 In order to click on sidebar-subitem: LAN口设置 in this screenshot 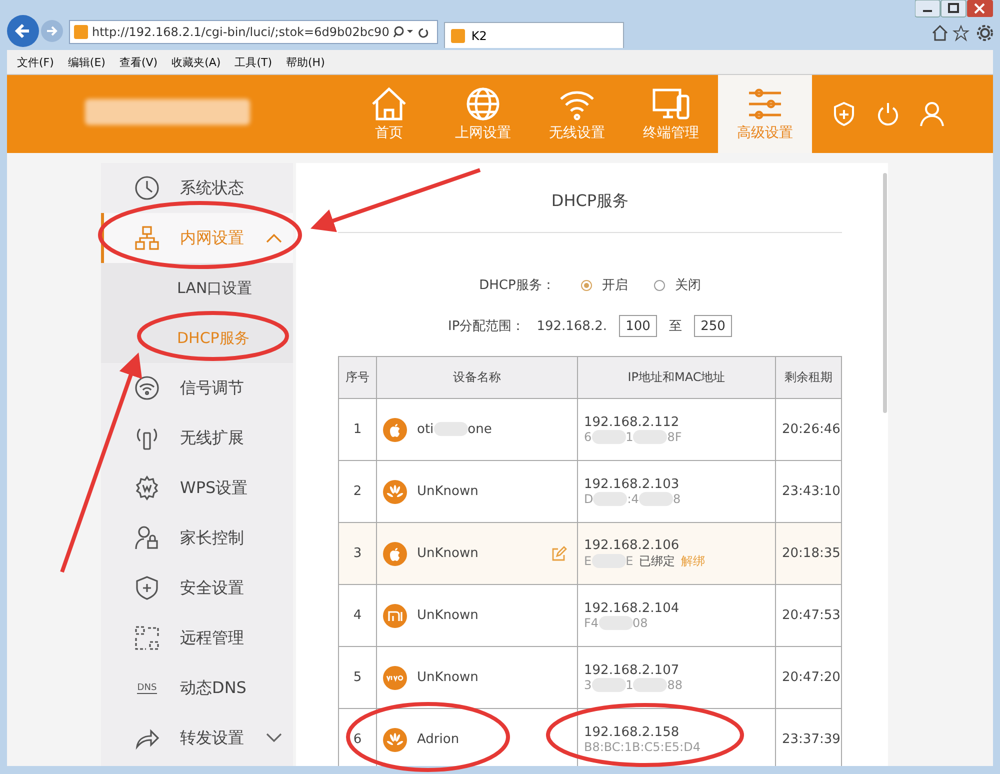, I will do `click(197, 288)`.